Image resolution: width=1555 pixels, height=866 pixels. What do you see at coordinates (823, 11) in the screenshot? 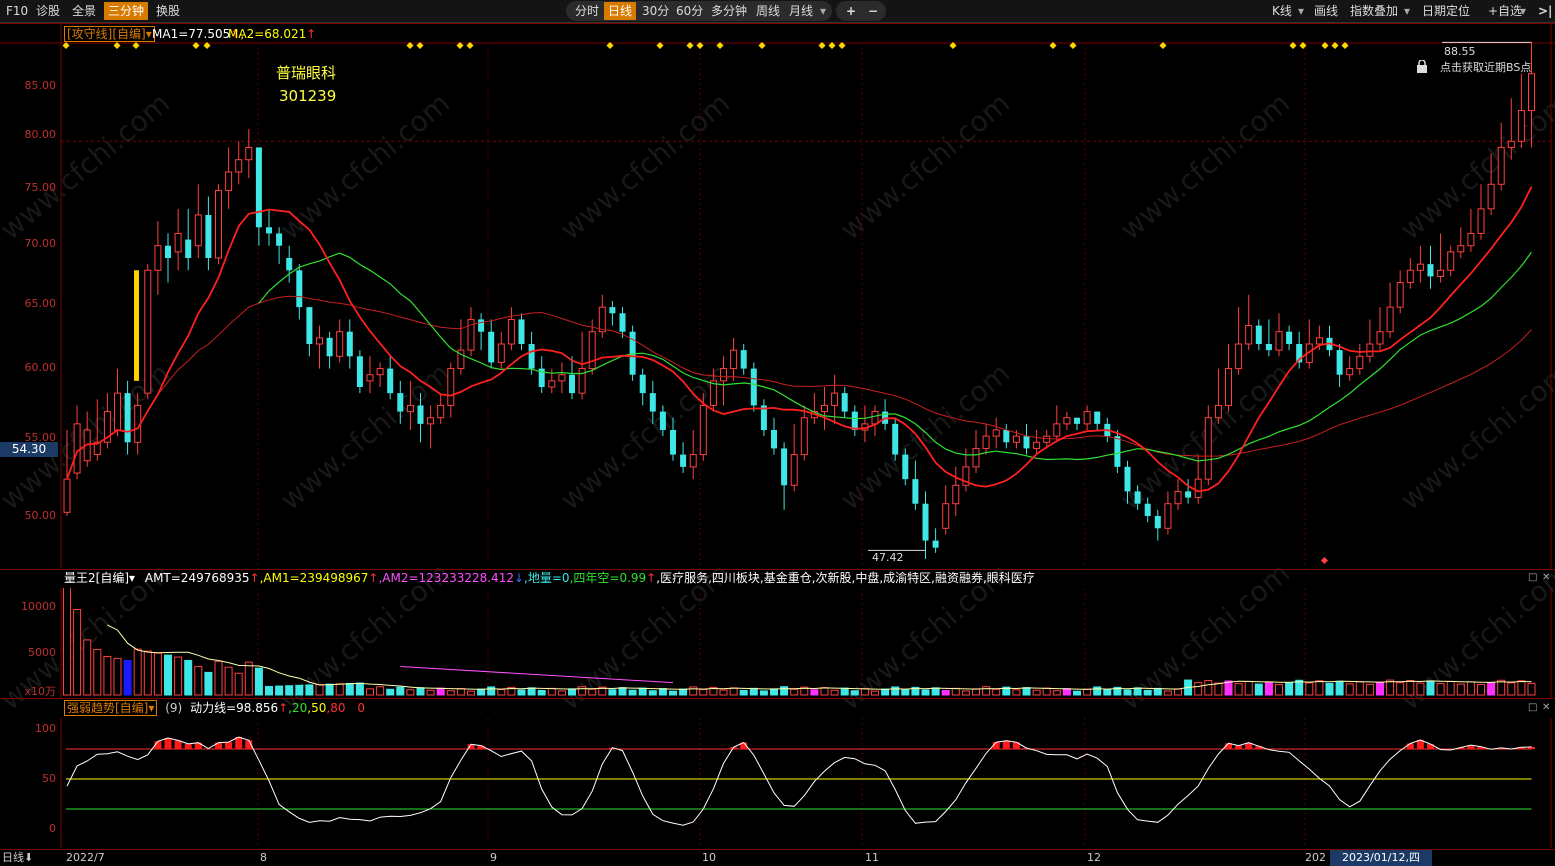
I see `monthly-dropdown-icon: ▾` at bounding box center [823, 11].